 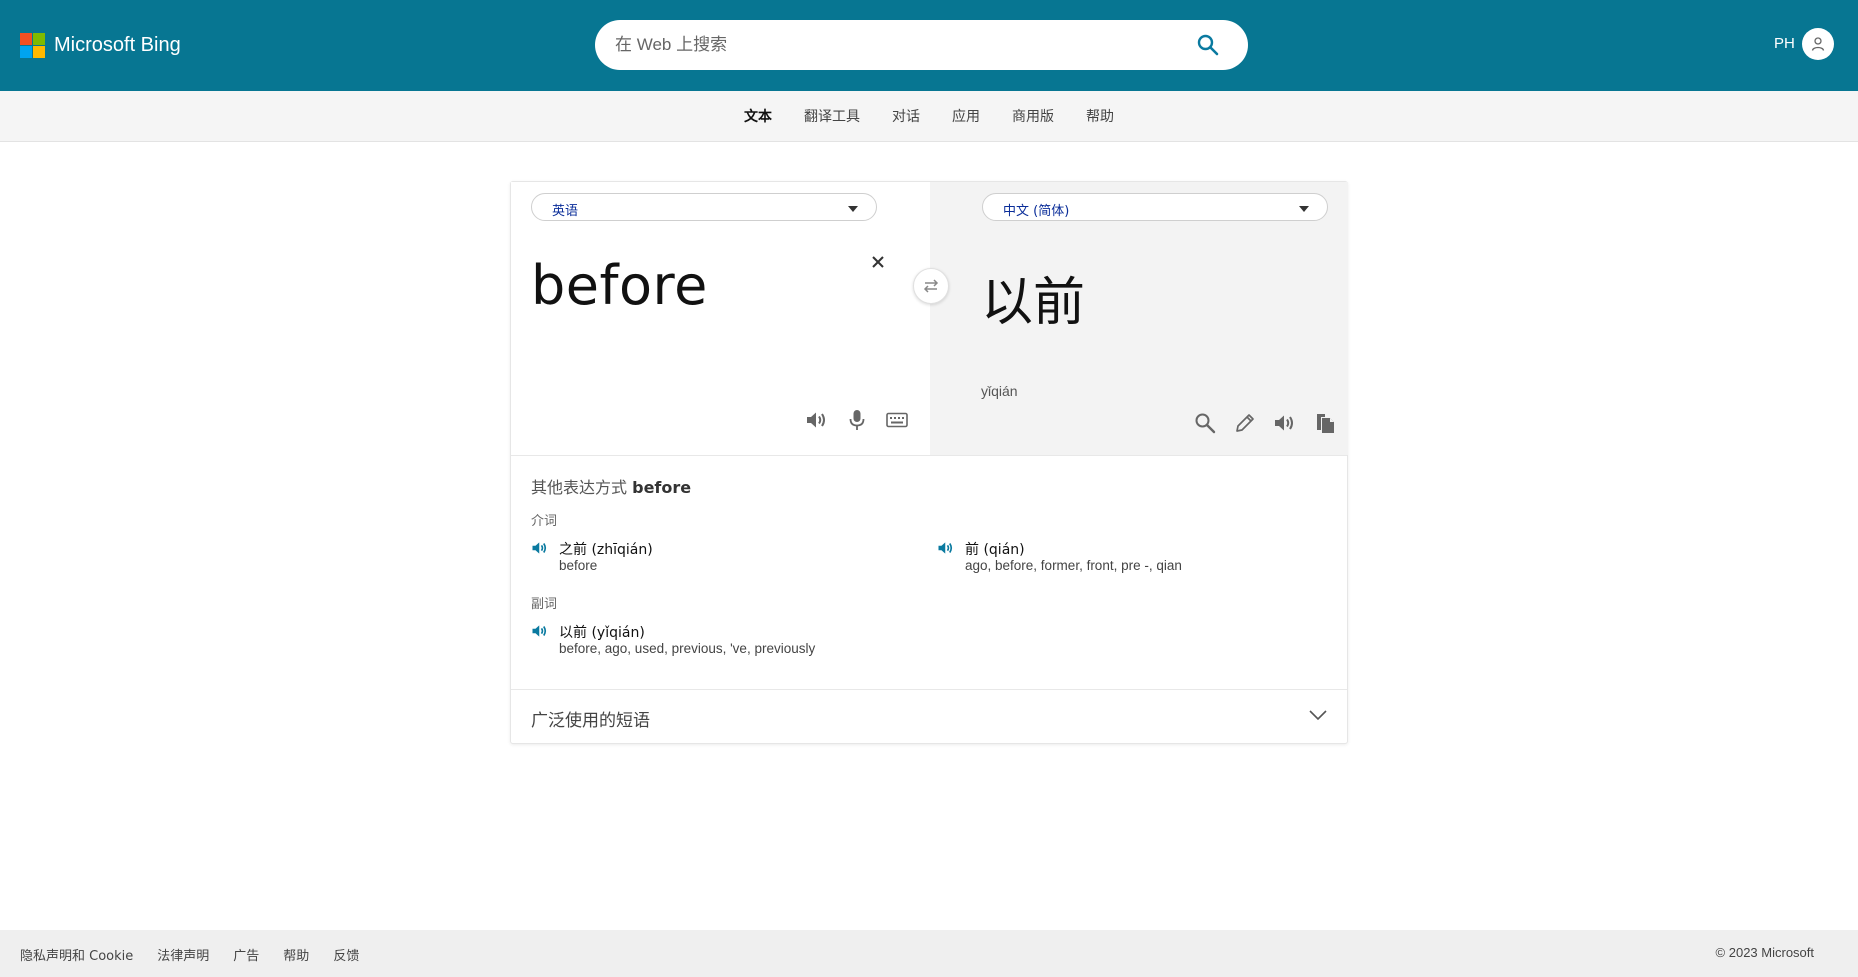 What do you see at coordinates (1155, 207) in the screenshot?
I see `target-language-select: 中文 (简体)` at bounding box center [1155, 207].